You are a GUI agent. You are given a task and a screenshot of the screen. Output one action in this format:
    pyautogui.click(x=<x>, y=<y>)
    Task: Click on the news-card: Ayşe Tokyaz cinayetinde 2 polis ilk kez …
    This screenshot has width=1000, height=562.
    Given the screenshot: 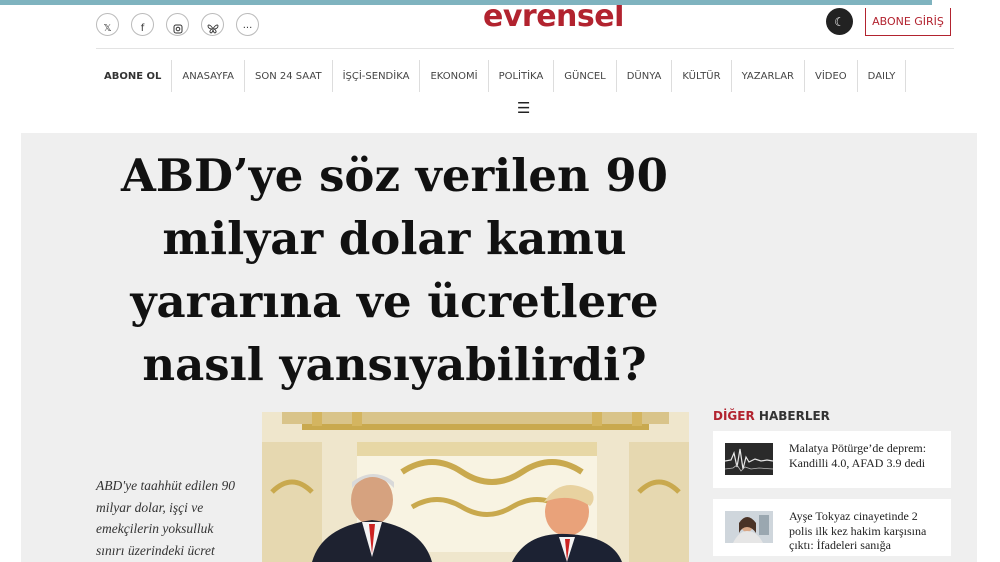 What is the action you would take?
    pyautogui.click(x=832, y=527)
    